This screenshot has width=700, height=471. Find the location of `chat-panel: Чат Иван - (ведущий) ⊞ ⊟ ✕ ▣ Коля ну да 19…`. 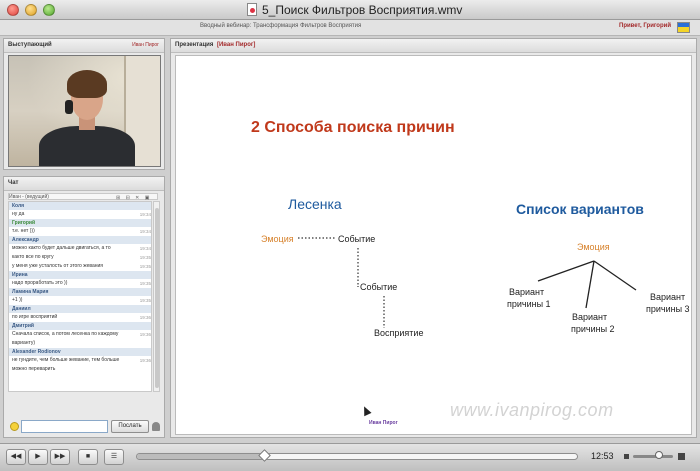

chat-panel: Чат Иван - (ведущий) ⊞ ⊟ ✕ ▣ Коля ну да 19… is located at coordinates (84, 307).